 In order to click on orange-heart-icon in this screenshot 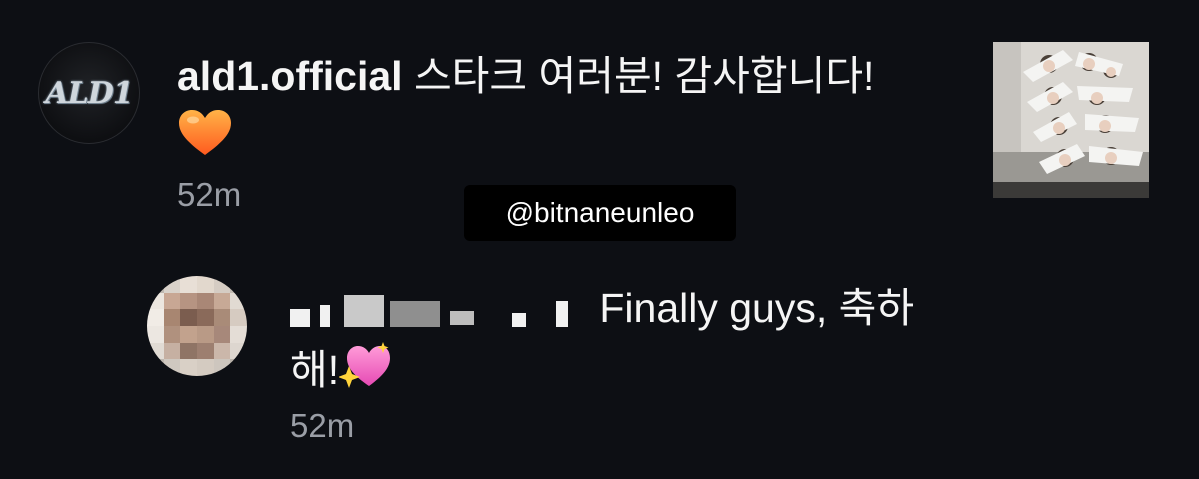, I will do `click(205, 141)`.